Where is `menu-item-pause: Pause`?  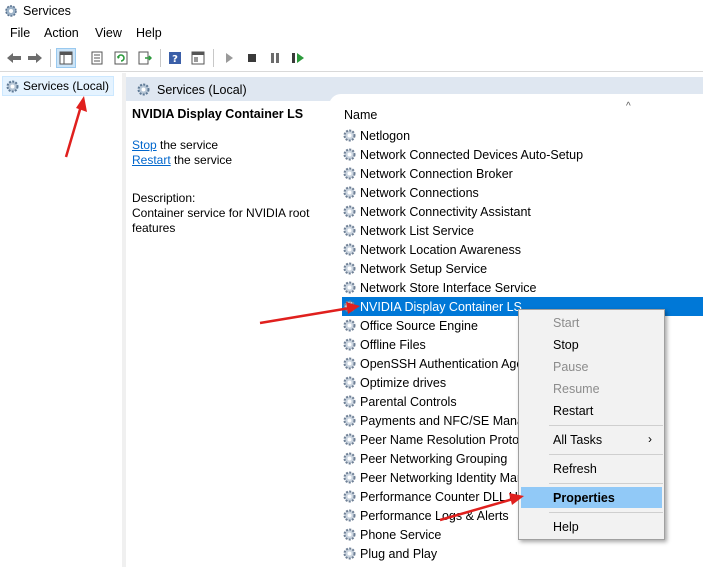 menu-item-pause: Pause is located at coordinates (591, 366).